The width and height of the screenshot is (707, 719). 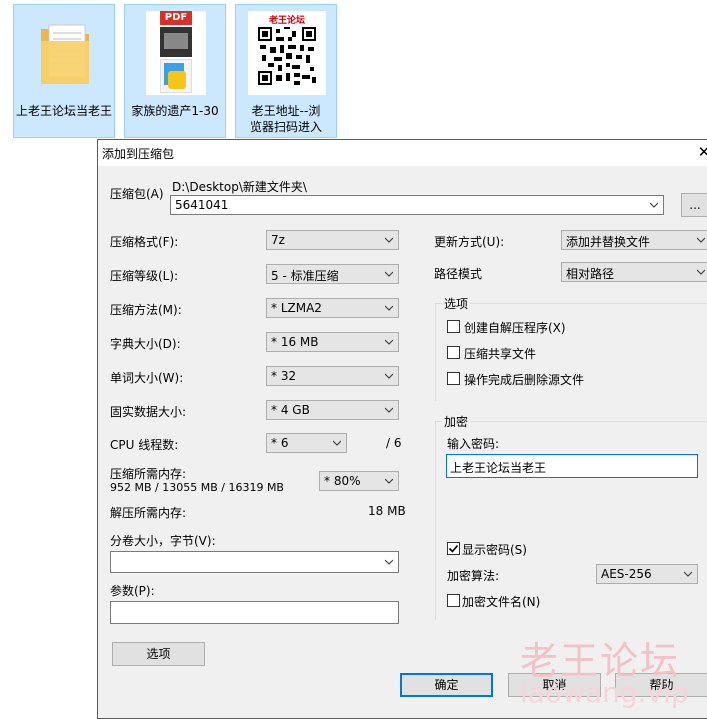 I want to click on ok-button: 确定, so click(x=446, y=685).